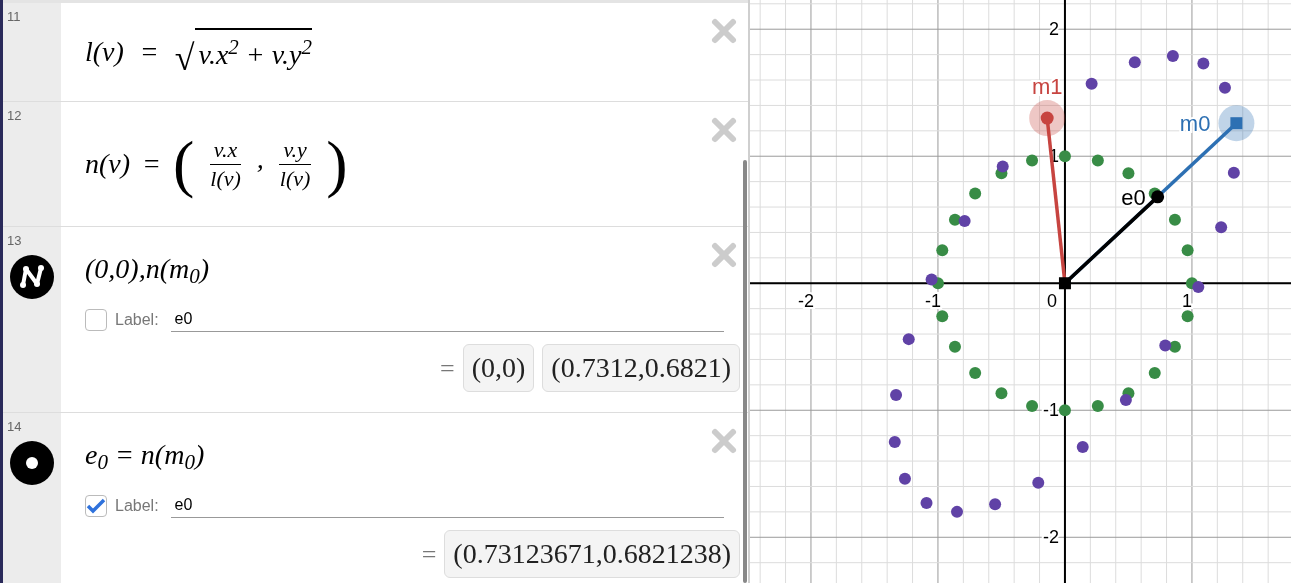 Image resolution: width=1291 pixels, height=583 pixels. Describe the element at coordinates (225, 164) in the screenshot. I see `fraction: v.x l(v)` at that location.